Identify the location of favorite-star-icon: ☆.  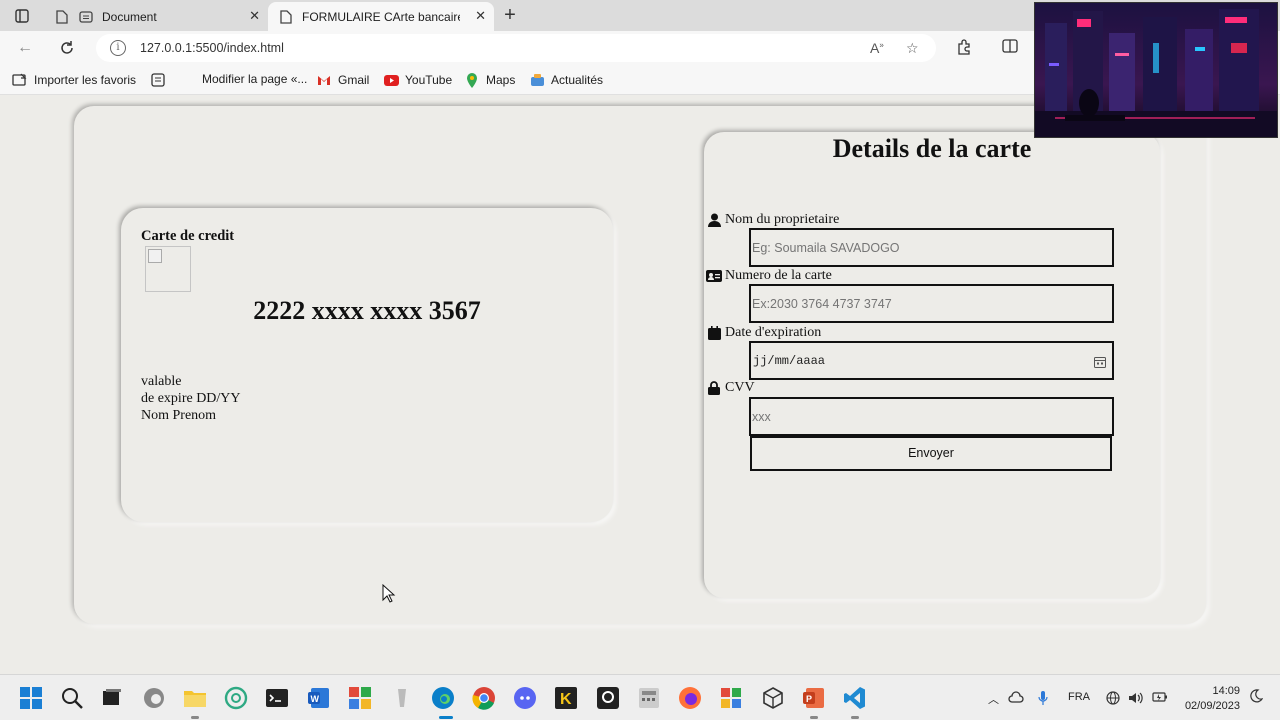
(912, 48).